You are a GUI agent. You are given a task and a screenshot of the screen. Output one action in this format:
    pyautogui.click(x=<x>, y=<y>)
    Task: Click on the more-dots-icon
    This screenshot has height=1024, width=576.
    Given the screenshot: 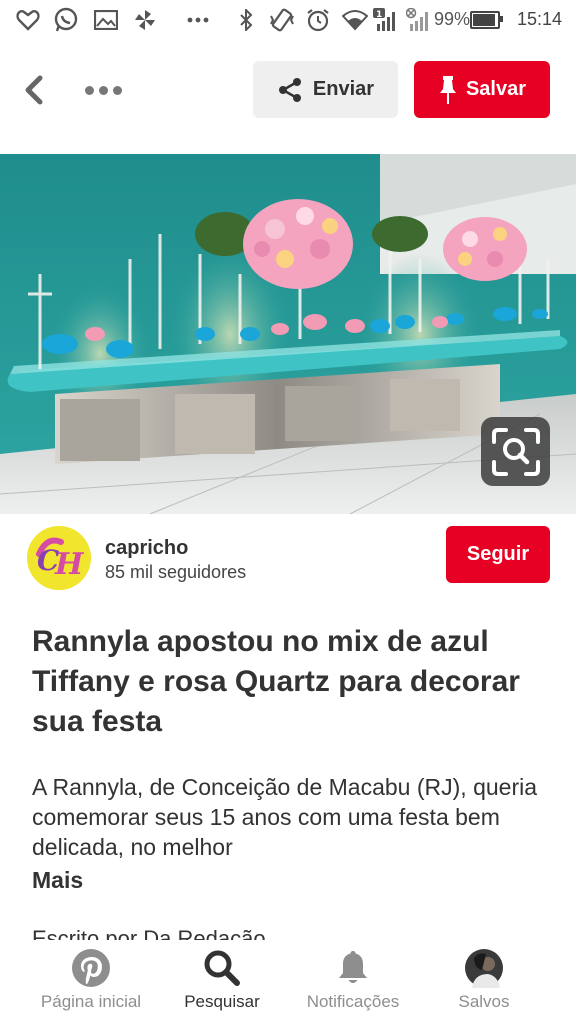 What is the action you would take?
    pyautogui.click(x=198, y=20)
    